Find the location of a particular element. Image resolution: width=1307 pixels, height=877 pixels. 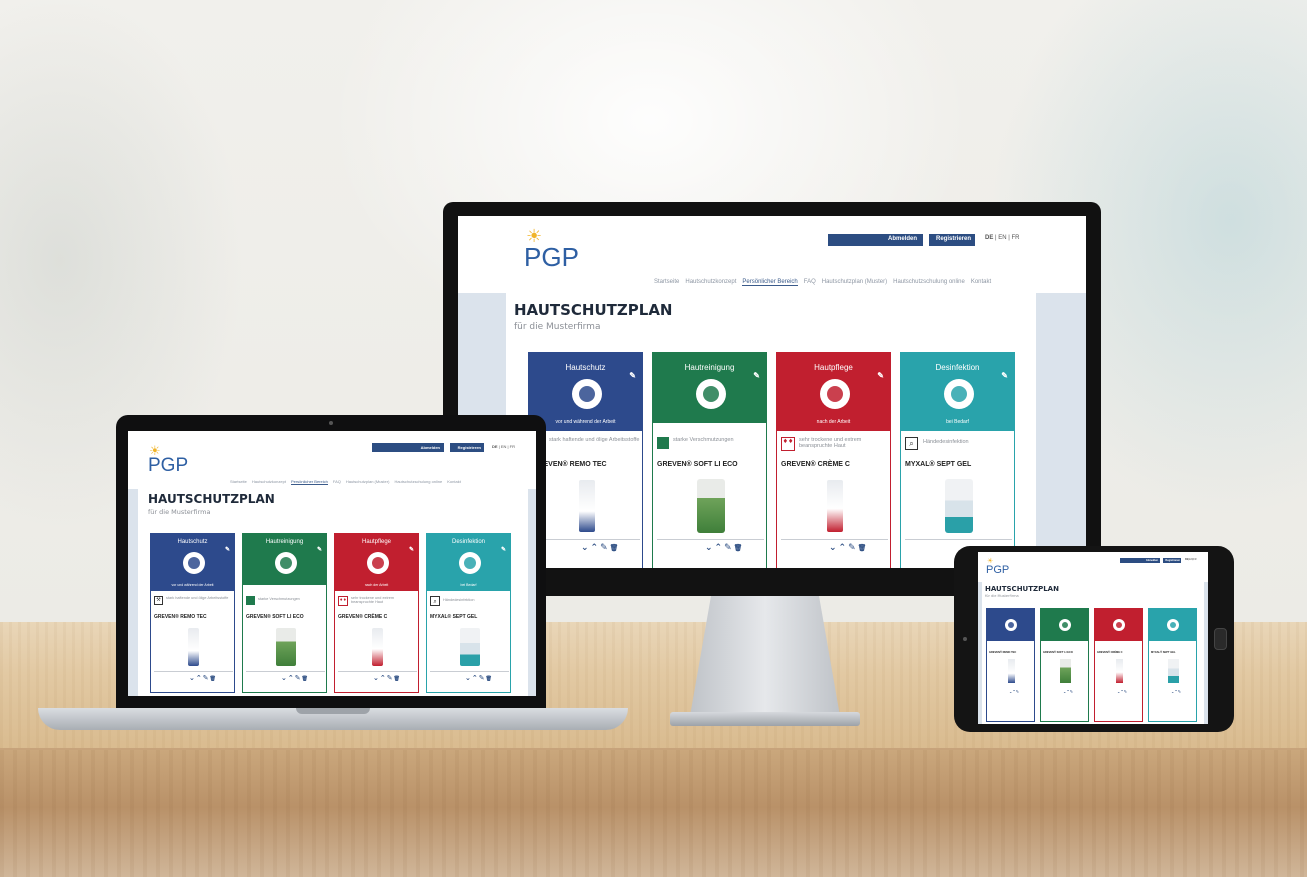

monitor-stand is located at coordinates (765, 656).